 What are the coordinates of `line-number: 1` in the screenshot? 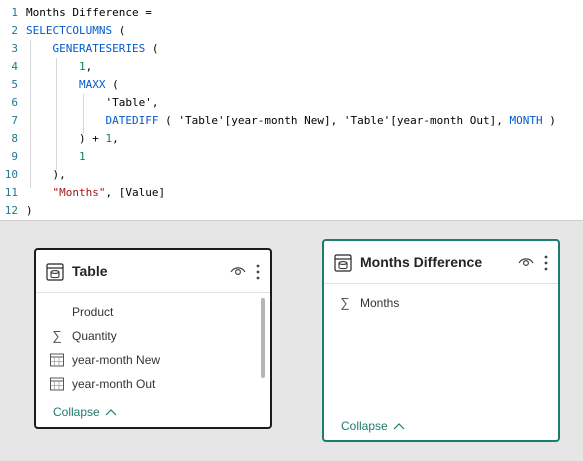 It's located at (14, 12).